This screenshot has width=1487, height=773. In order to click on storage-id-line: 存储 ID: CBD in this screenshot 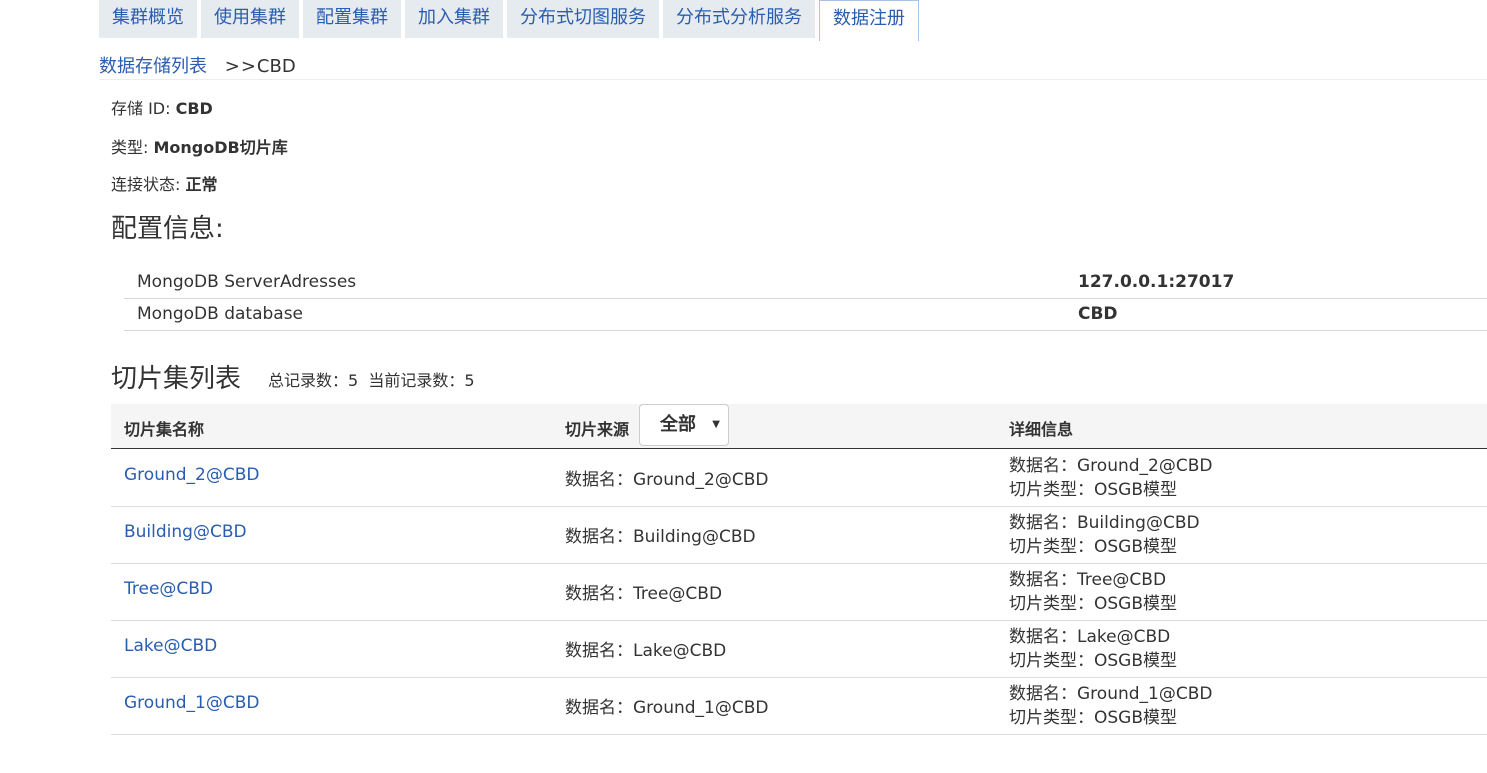, I will do `click(162, 107)`.